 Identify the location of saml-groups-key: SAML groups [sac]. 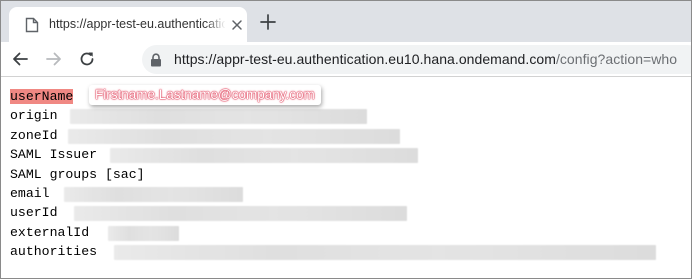
(77, 174).